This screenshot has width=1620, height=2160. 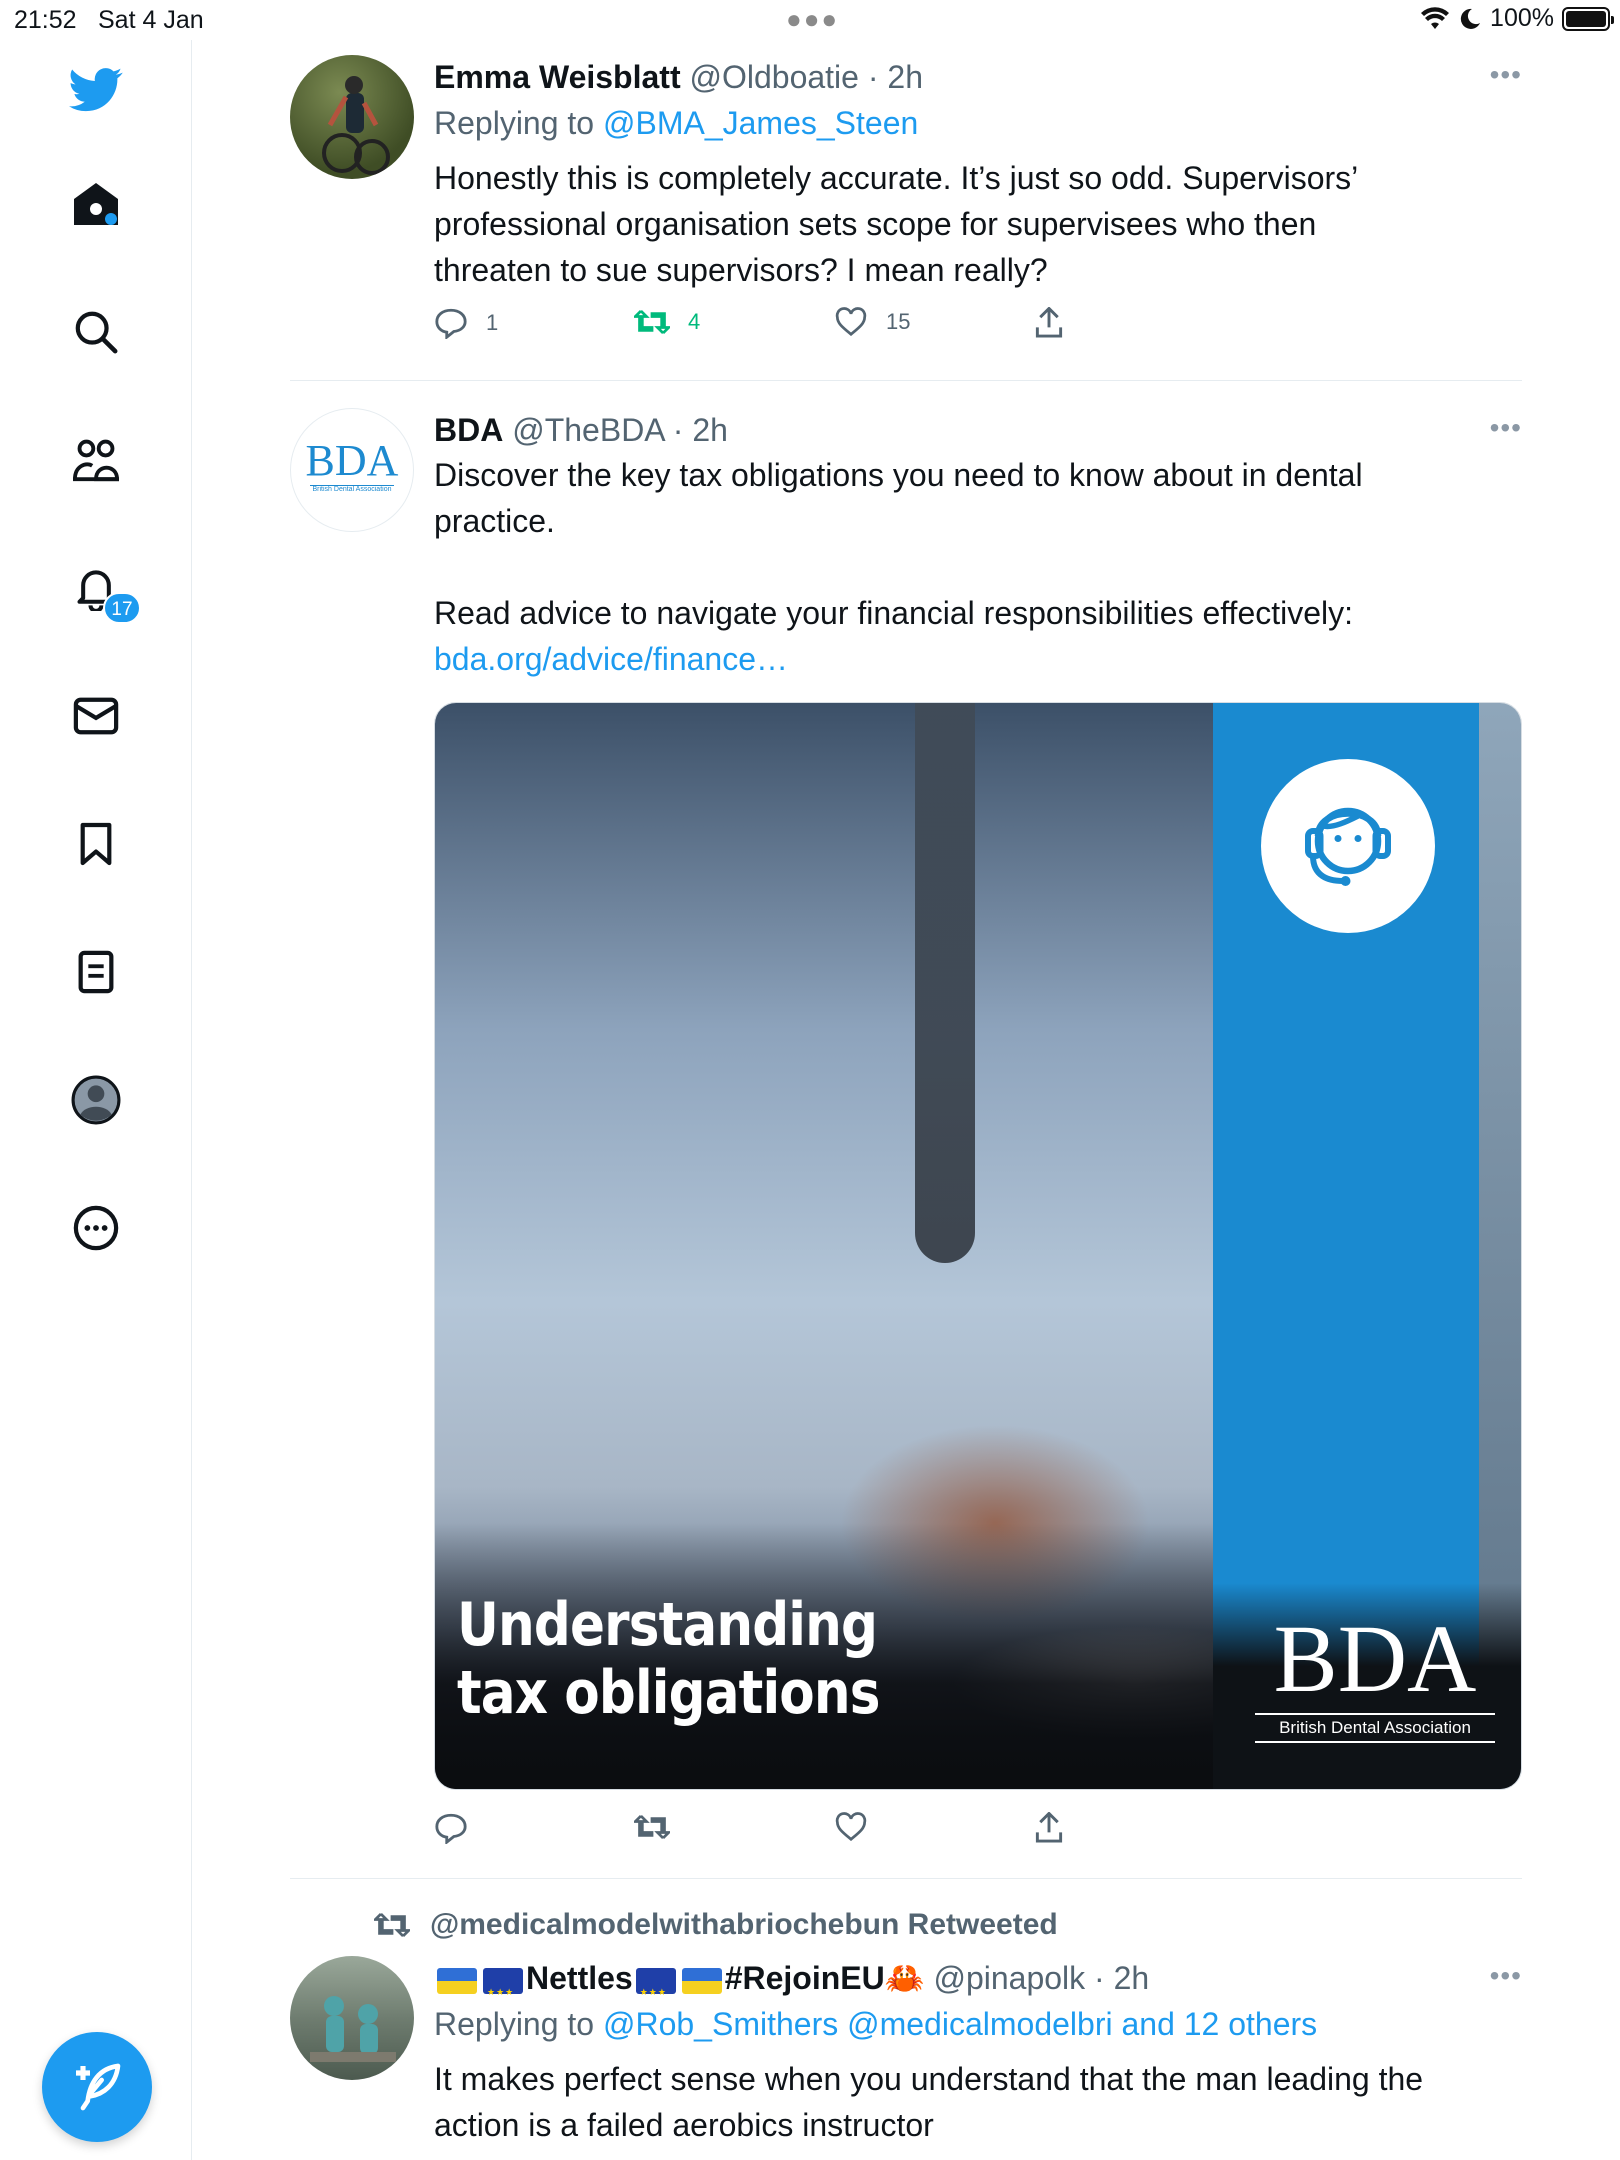 I want to click on retweeted-by-line: @medicalmodelwithabriochebun Retweeted, so click(x=716, y=1925).